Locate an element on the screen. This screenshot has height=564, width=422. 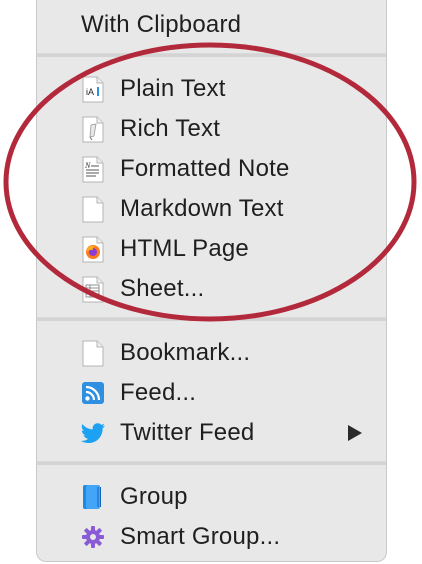
menu-item-markdown-text: Markdown Text is located at coordinates (211, 209).